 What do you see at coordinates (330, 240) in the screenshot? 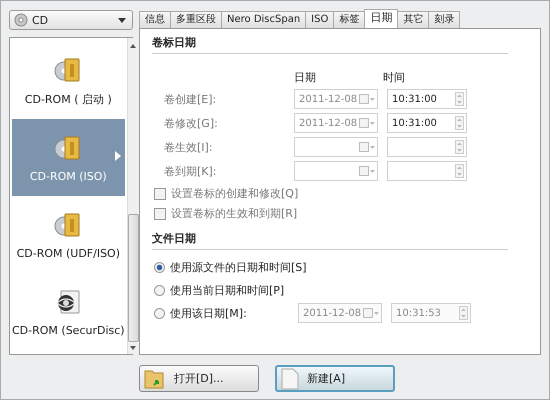
I see `section-title: 文件日期` at bounding box center [330, 240].